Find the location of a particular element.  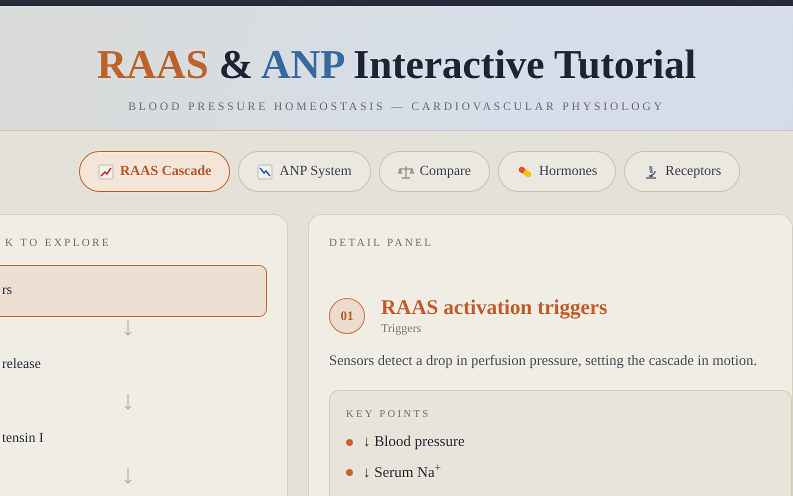

tab-button: Compare is located at coordinates (434, 171).